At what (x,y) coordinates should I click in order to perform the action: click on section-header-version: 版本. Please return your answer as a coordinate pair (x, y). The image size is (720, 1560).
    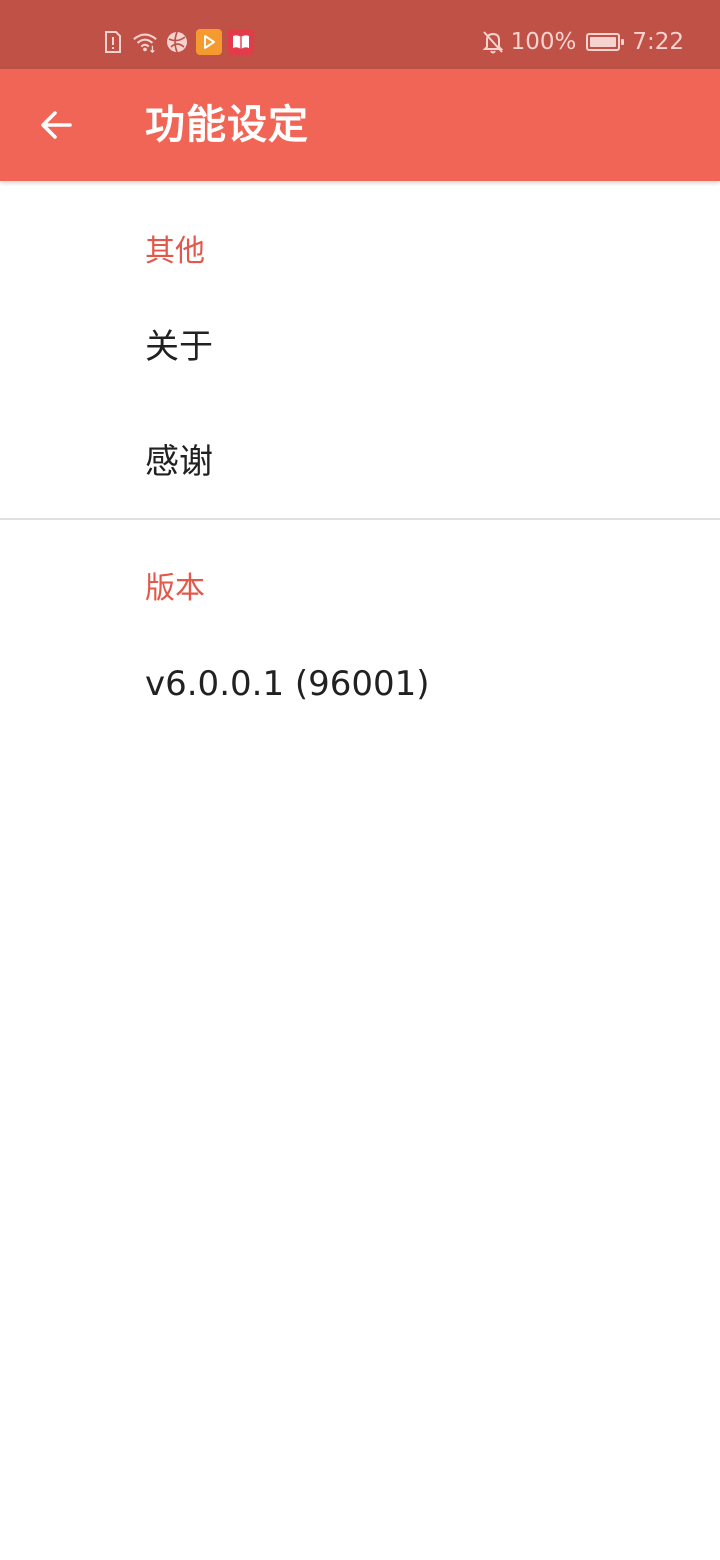
    Looking at the image, I should click on (175, 588).